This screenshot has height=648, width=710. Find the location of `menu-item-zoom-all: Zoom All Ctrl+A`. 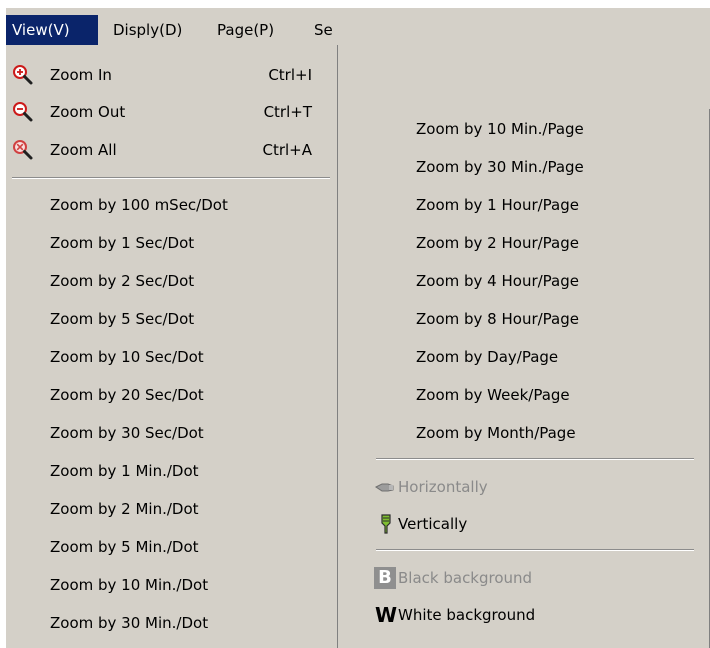

menu-item-zoom-all: Zoom All Ctrl+A is located at coordinates (171, 150).